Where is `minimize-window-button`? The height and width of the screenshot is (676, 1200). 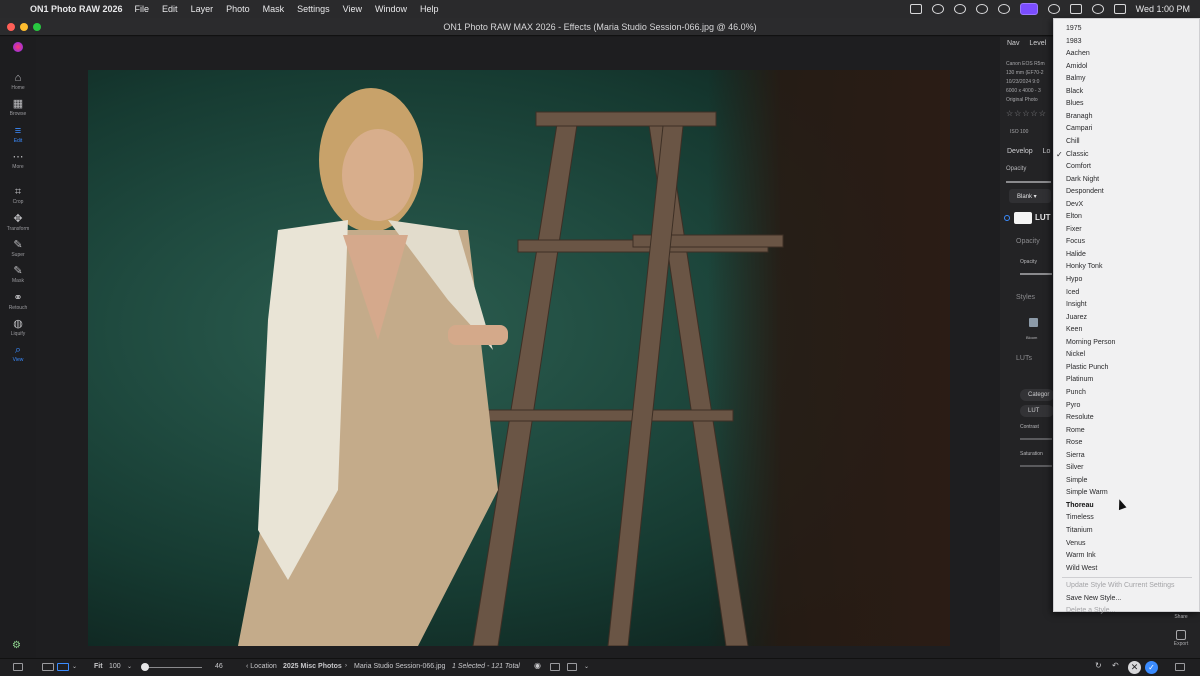
minimize-window-button is located at coordinates (24, 27).